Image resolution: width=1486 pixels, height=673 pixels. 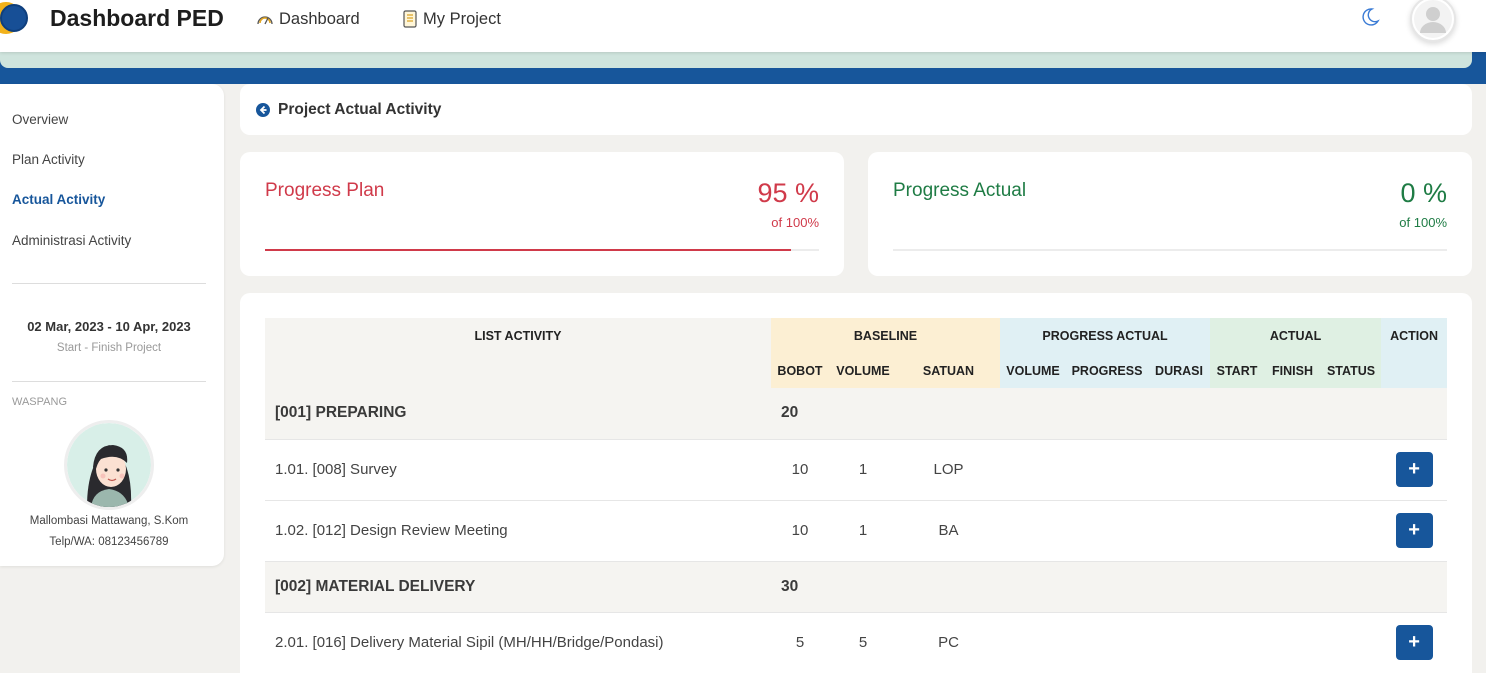 I want to click on project-date-range: 02 Mar, 2023 - 10 Apr, 2023, so click(x=109, y=326).